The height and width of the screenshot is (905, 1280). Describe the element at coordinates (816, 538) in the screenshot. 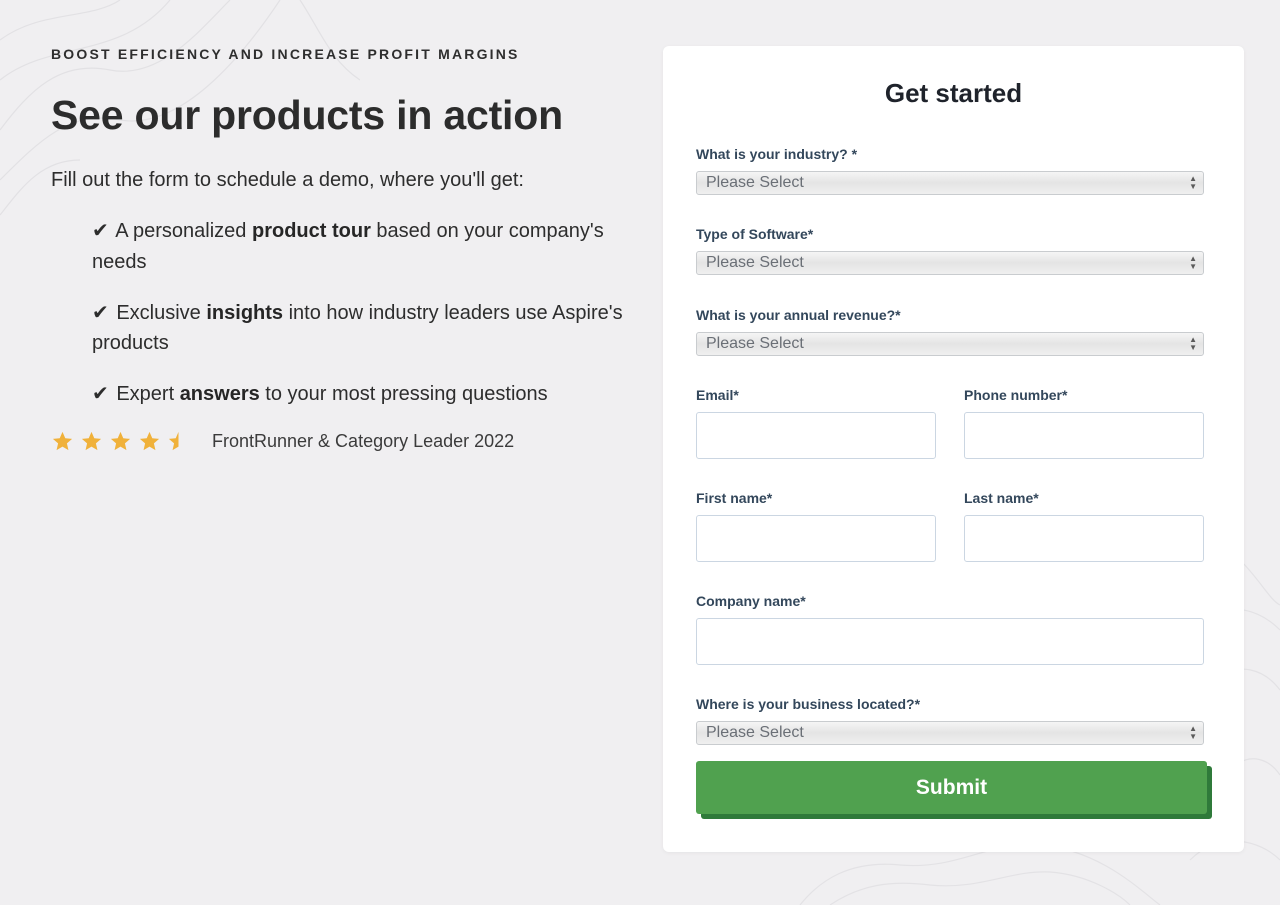

I see `first-name-field` at that location.